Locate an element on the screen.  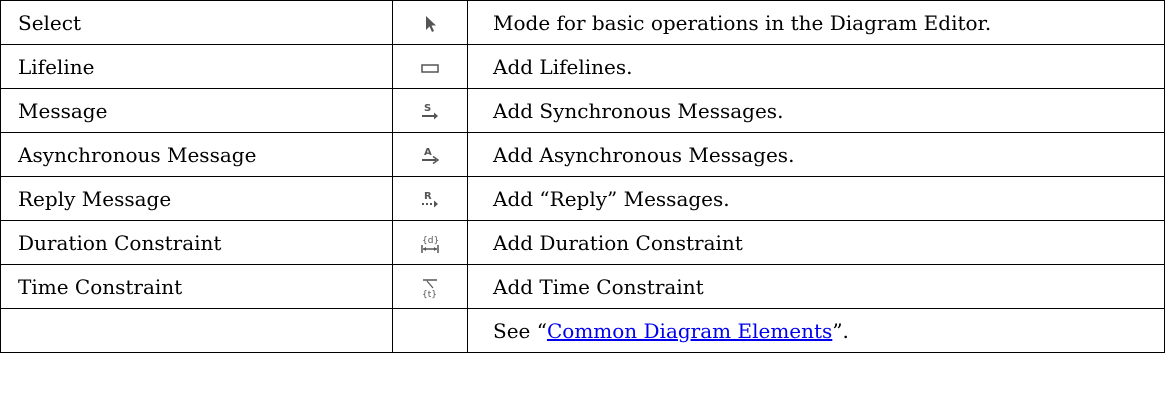
table-row-message: Message S Add Synchronous Messages. is located at coordinates (582, 110).